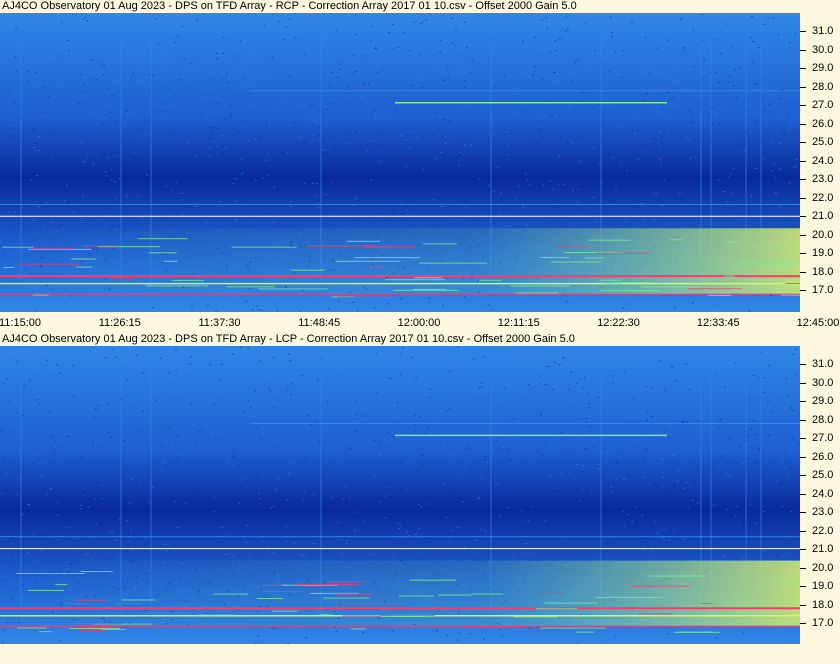 This screenshot has height=664, width=840. I want to click on y-tick-label: 27.0, so click(823, 438).